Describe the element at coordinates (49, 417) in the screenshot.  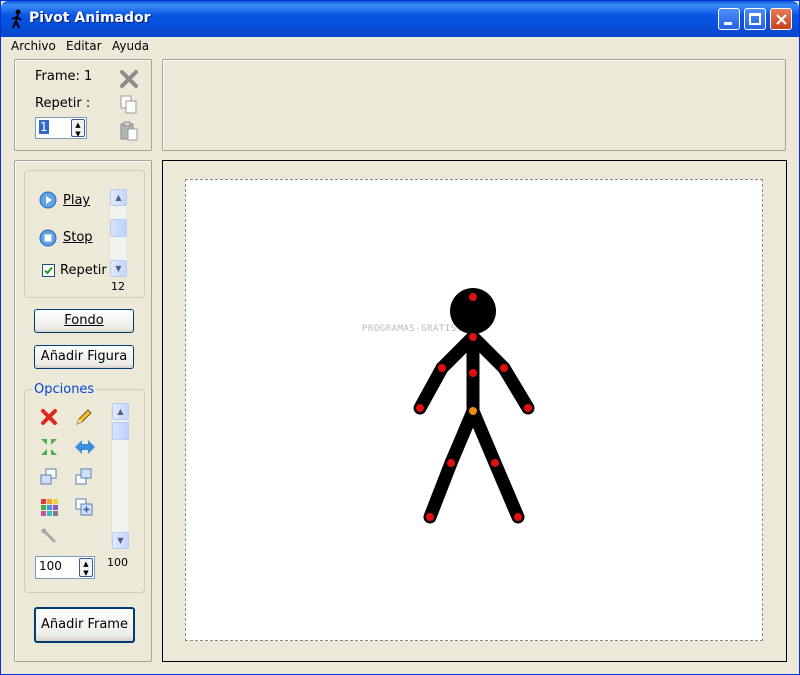
I see `delete-x-icon` at that location.